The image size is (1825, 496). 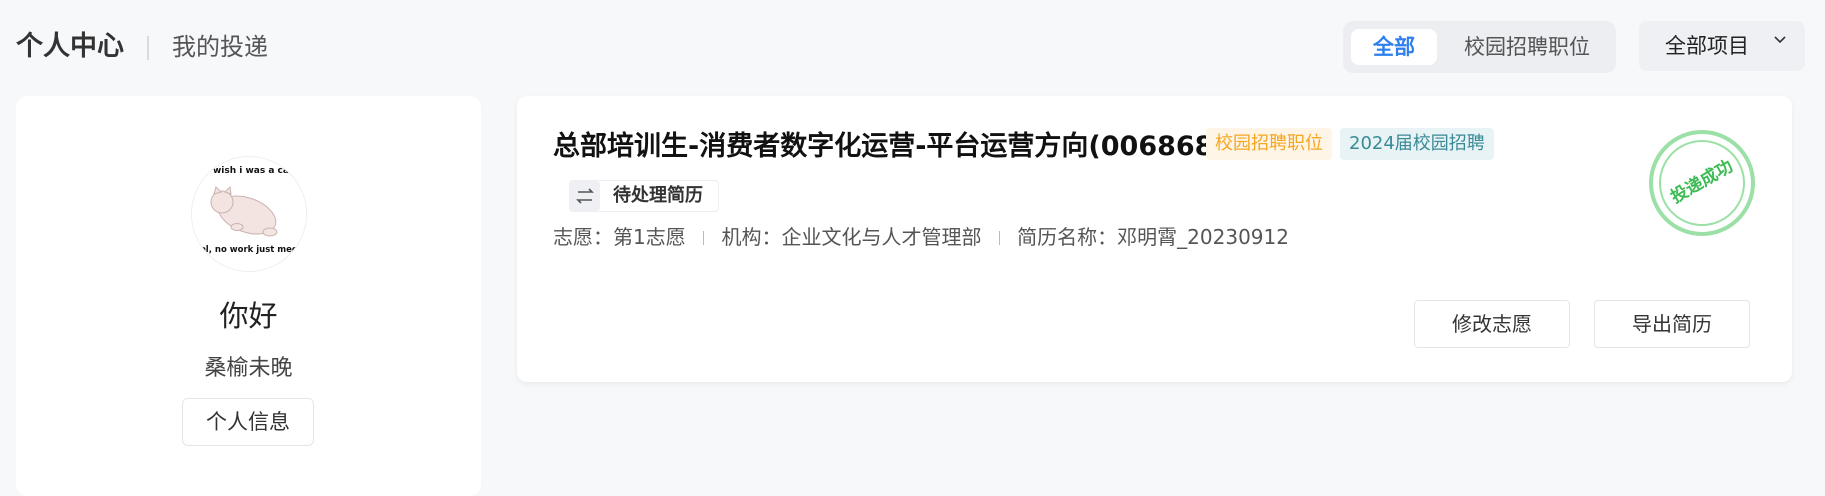 What do you see at coordinates (248, 316) in the screenshot?
I see `greeting: 你好` at bounding box center [248, 316].